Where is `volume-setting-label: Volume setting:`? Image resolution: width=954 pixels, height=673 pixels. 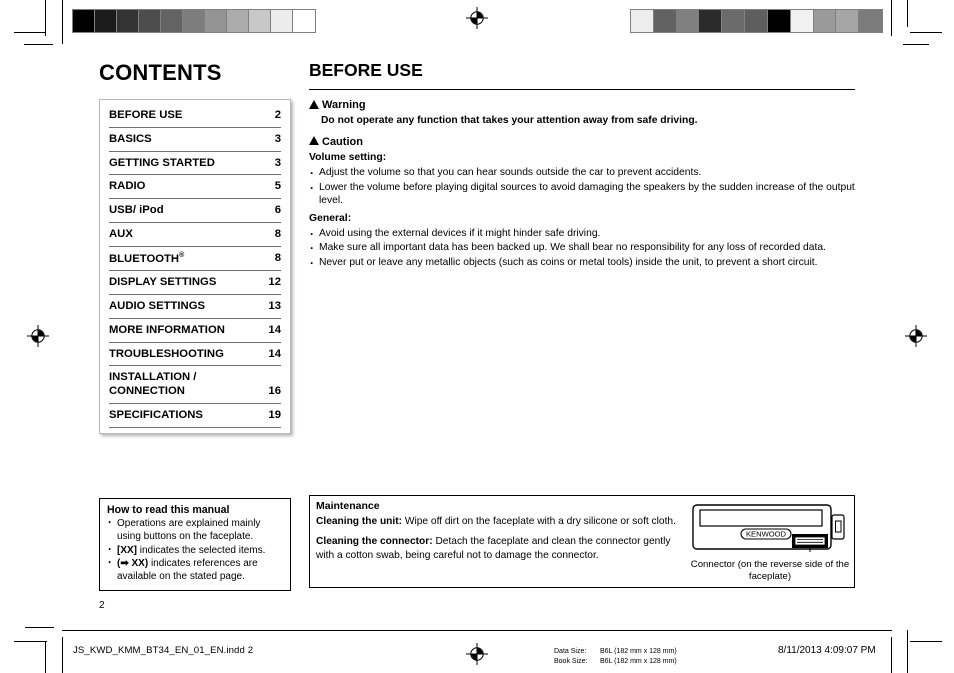
volume-setting-label: Volume setting: is located at coordinates (348, 158).